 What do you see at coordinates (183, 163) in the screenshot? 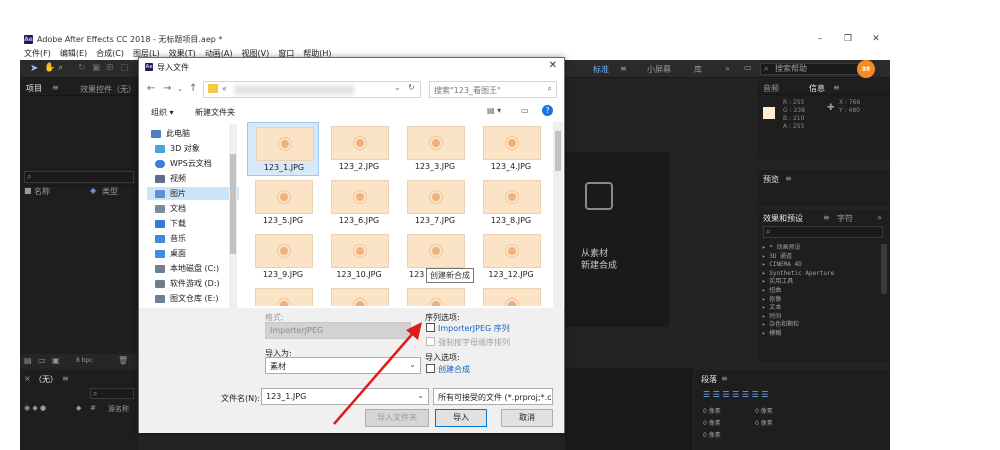
I see `sidebar-item-wps-cloud: WPS云文档` at bounding box center [183, 163].